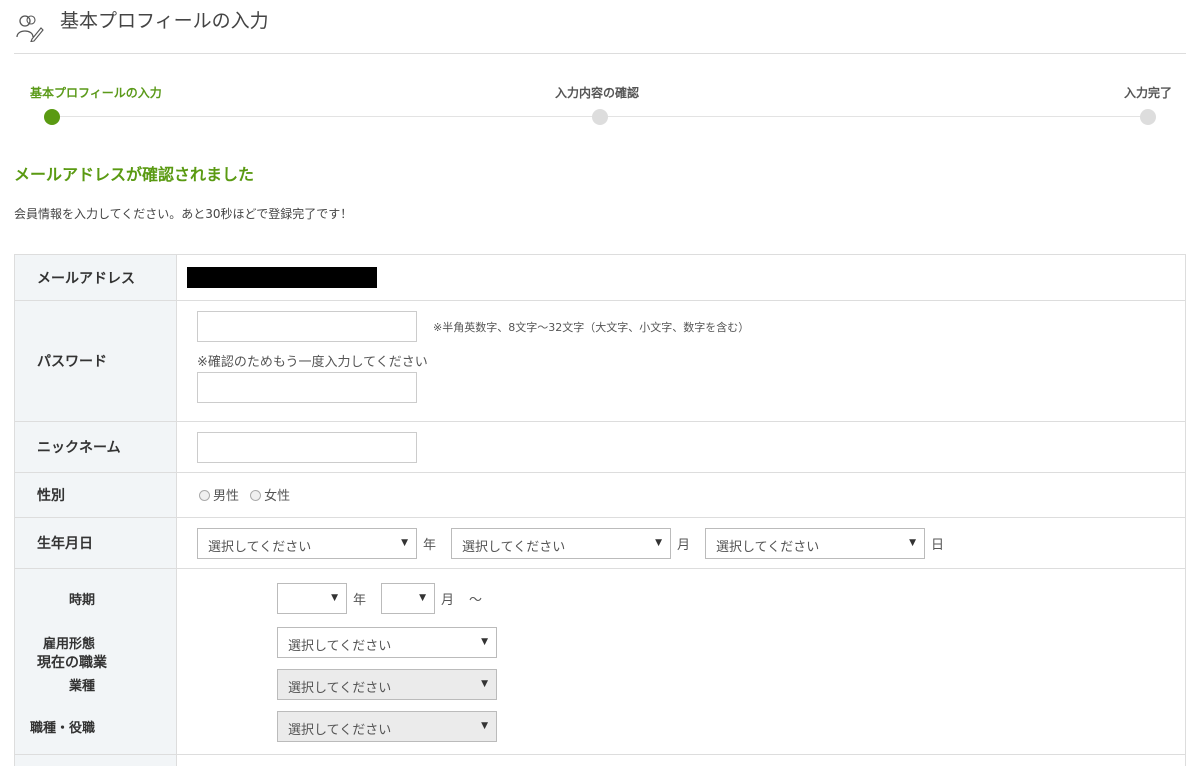  Describe the element at coordinates (52, 117) in the screenshot. I see `step-dot-profile` at that location.